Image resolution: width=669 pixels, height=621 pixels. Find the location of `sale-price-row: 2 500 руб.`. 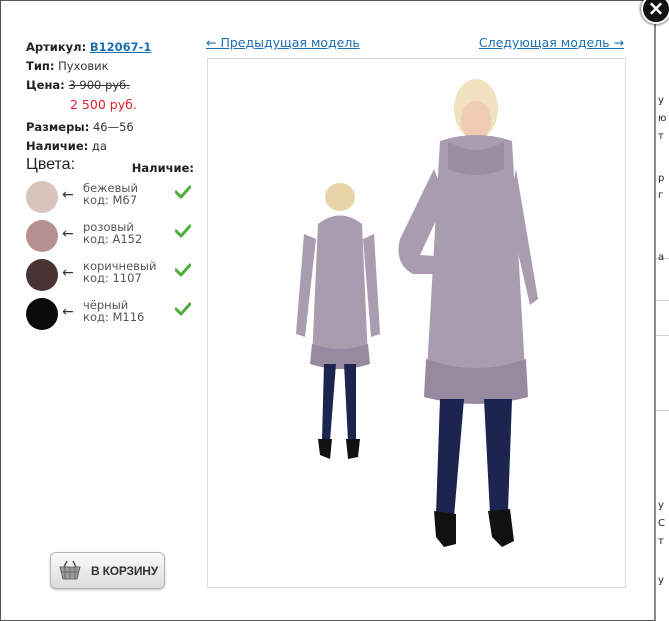

sale-price-row: 2 500 руб. is located at coordinates (88, 104).